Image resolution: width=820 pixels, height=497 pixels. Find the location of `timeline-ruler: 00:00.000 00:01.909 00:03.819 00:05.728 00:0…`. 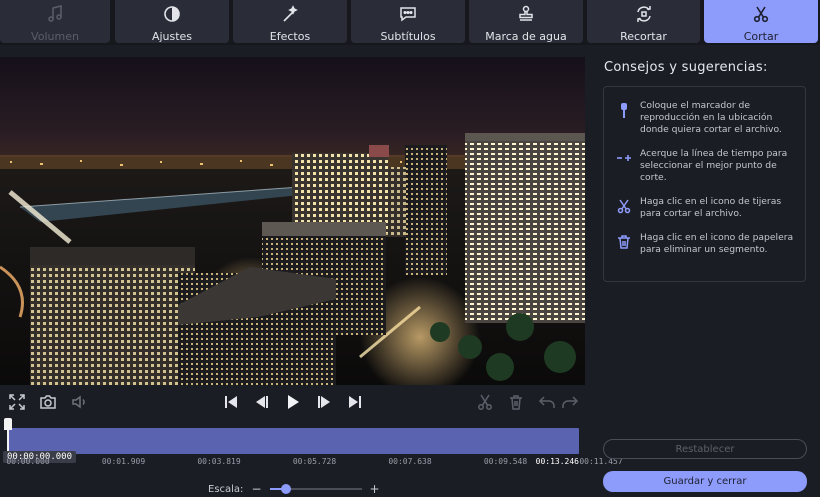

timeline-ruler: 00:00.000 00:01.909 00:03.819 00:05.728 00:0… is located at coordinates (314, 463).